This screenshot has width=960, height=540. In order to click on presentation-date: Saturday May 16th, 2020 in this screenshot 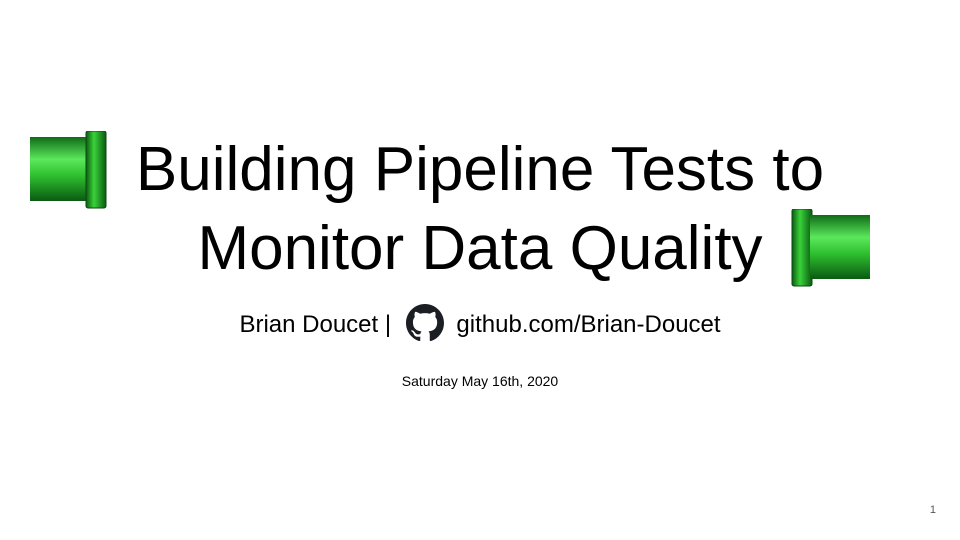, I will do `click(480, 381)`.